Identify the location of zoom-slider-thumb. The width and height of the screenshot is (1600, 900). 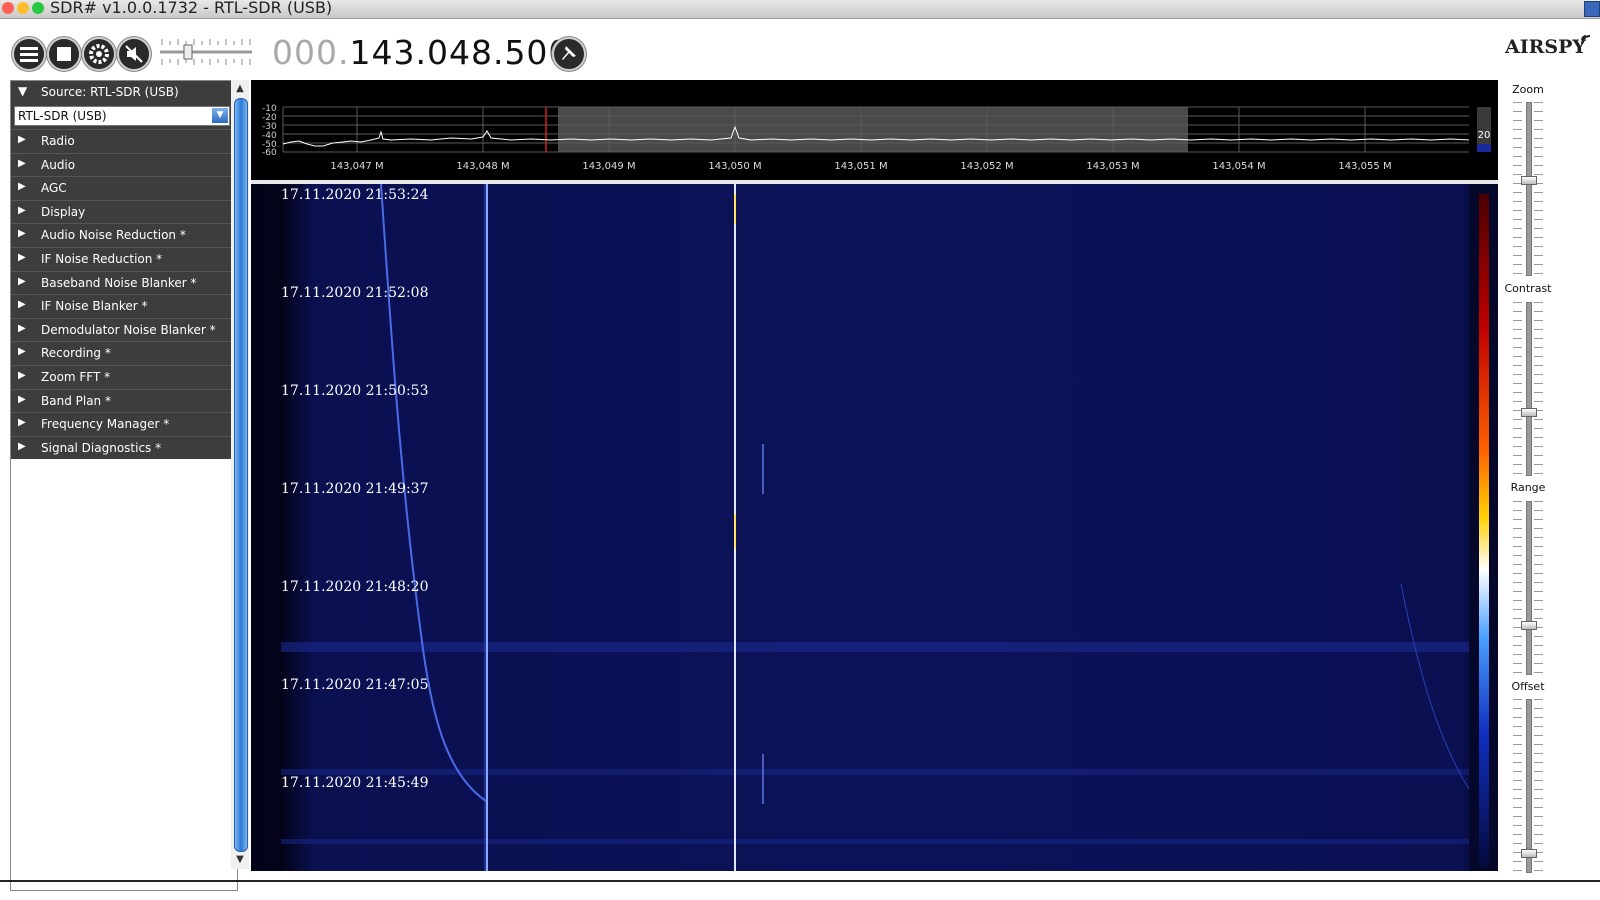
(1529, 180).